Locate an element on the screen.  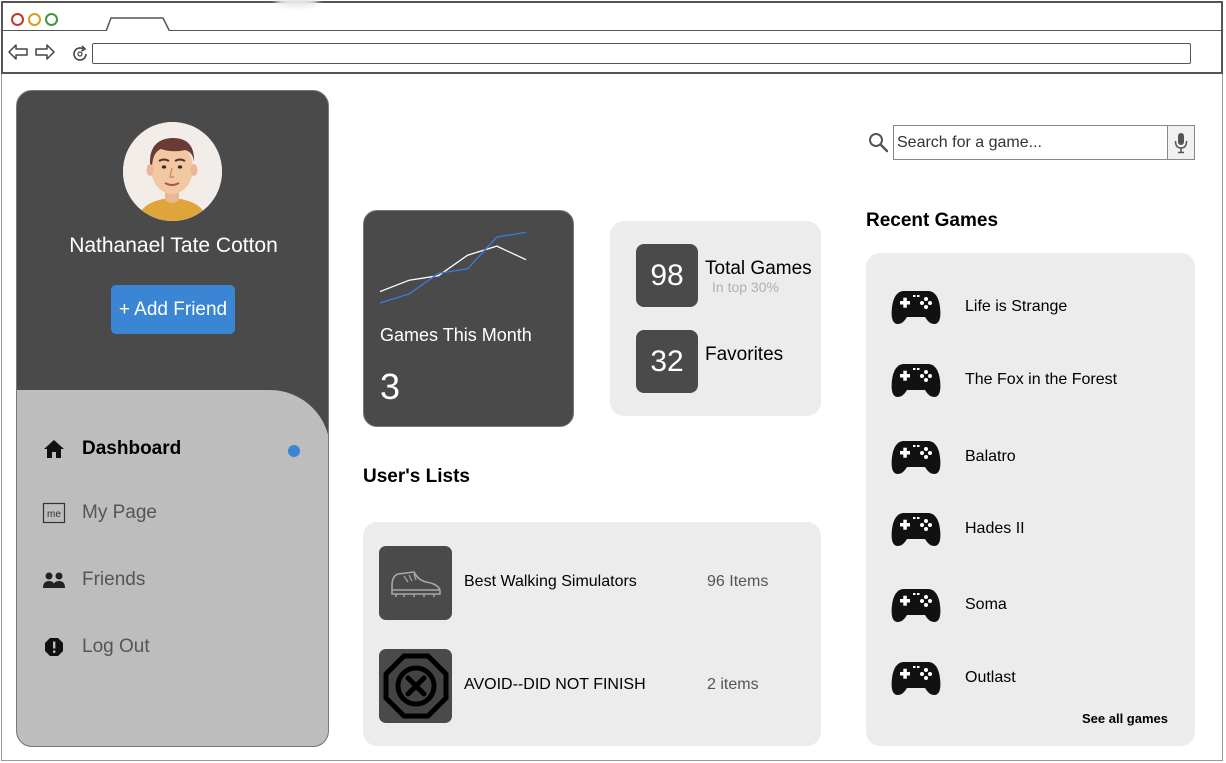
games-month-label: Games This Month is located at coordinates (456, 335).